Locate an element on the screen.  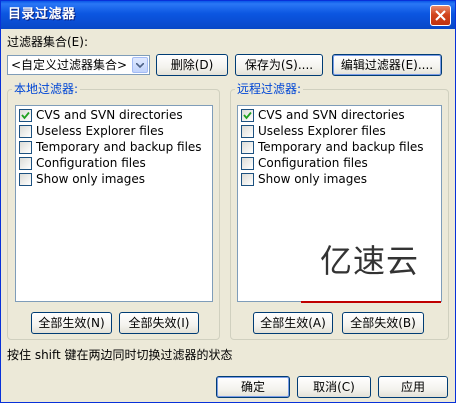
cancel-button: 取消(C) is located at coordinates (334, 387).